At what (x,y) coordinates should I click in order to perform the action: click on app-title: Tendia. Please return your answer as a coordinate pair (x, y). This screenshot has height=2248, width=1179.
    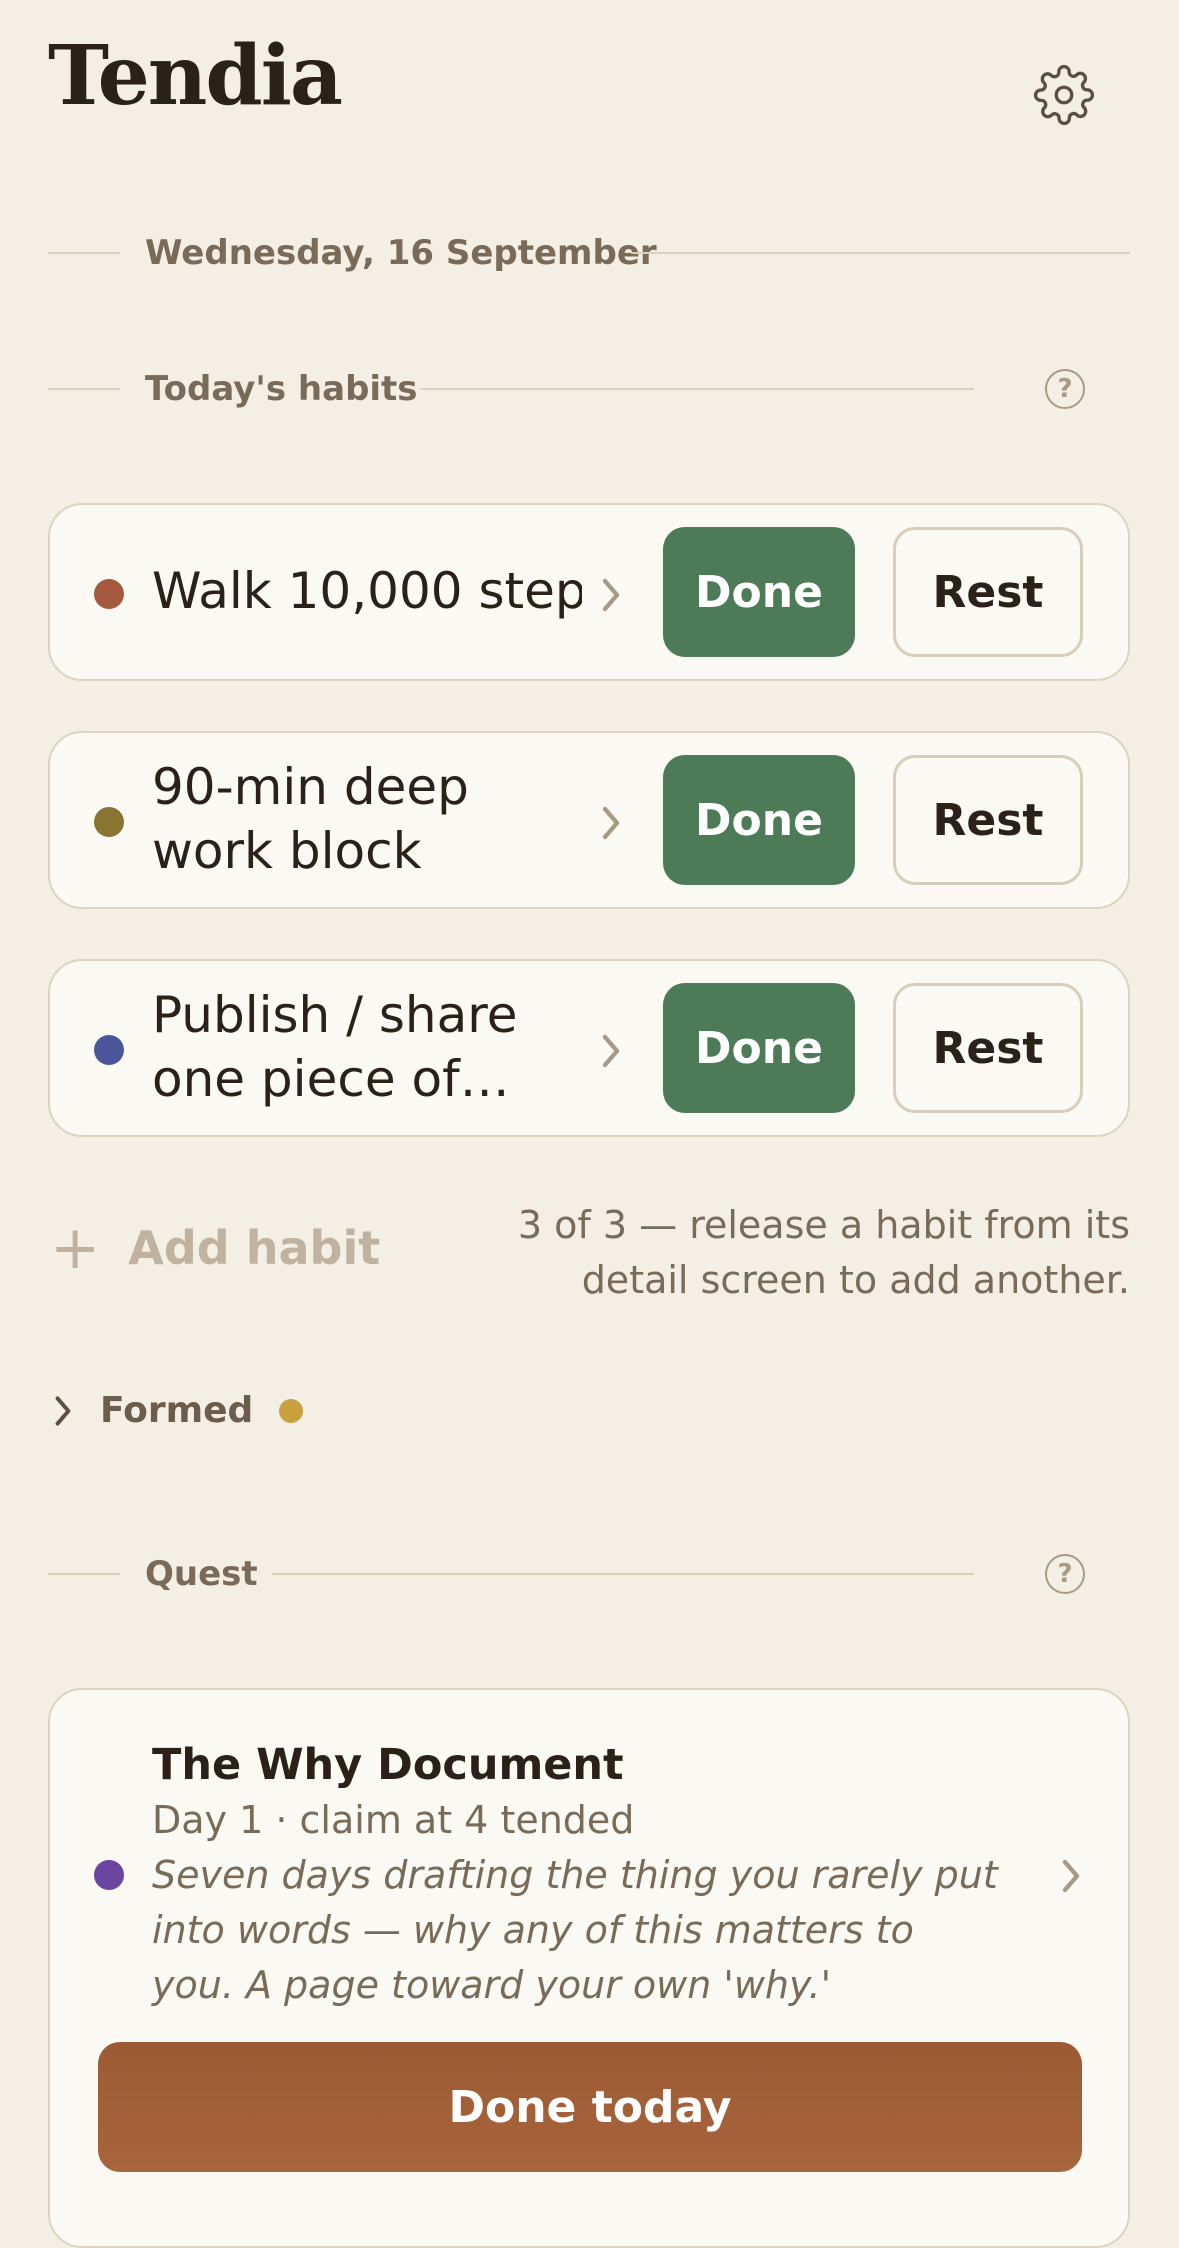
    Looking at the image, I should click on (195, 76).